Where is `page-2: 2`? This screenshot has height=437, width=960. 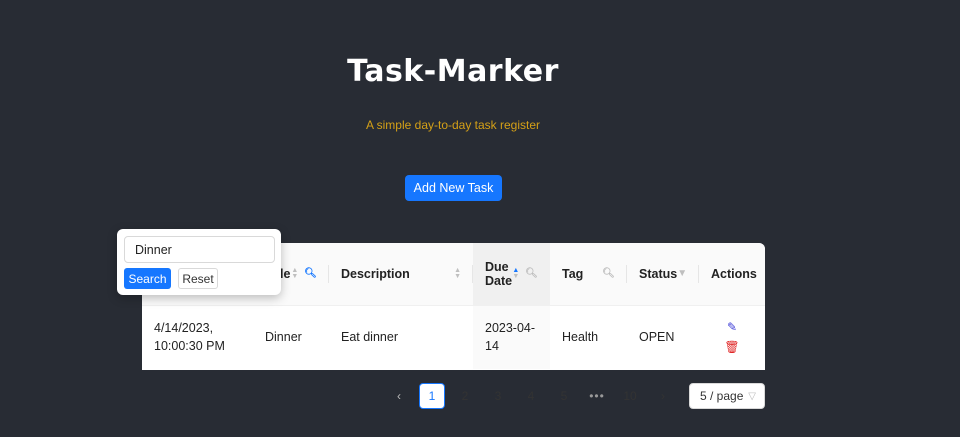
page-2: 2 is located at coordinates (465, 396).